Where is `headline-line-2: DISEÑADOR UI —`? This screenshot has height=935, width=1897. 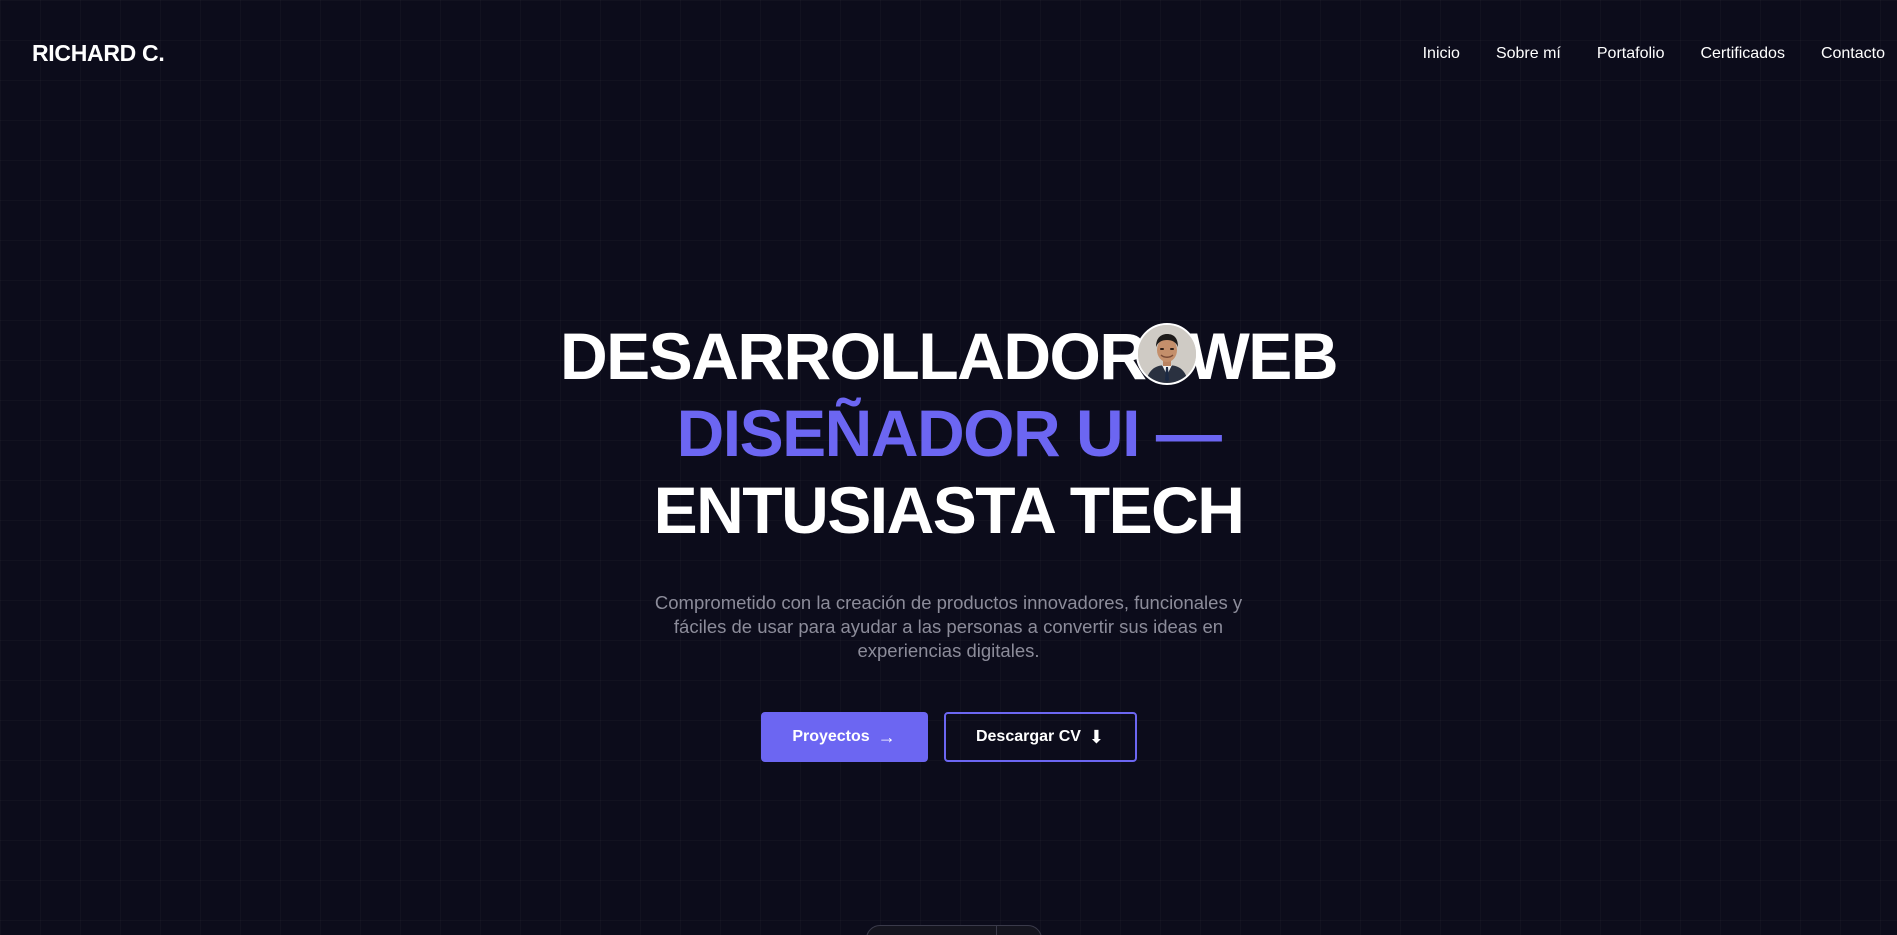
headline-line-2: DISEÑADOR UI — is located at coordinates (949, 433).